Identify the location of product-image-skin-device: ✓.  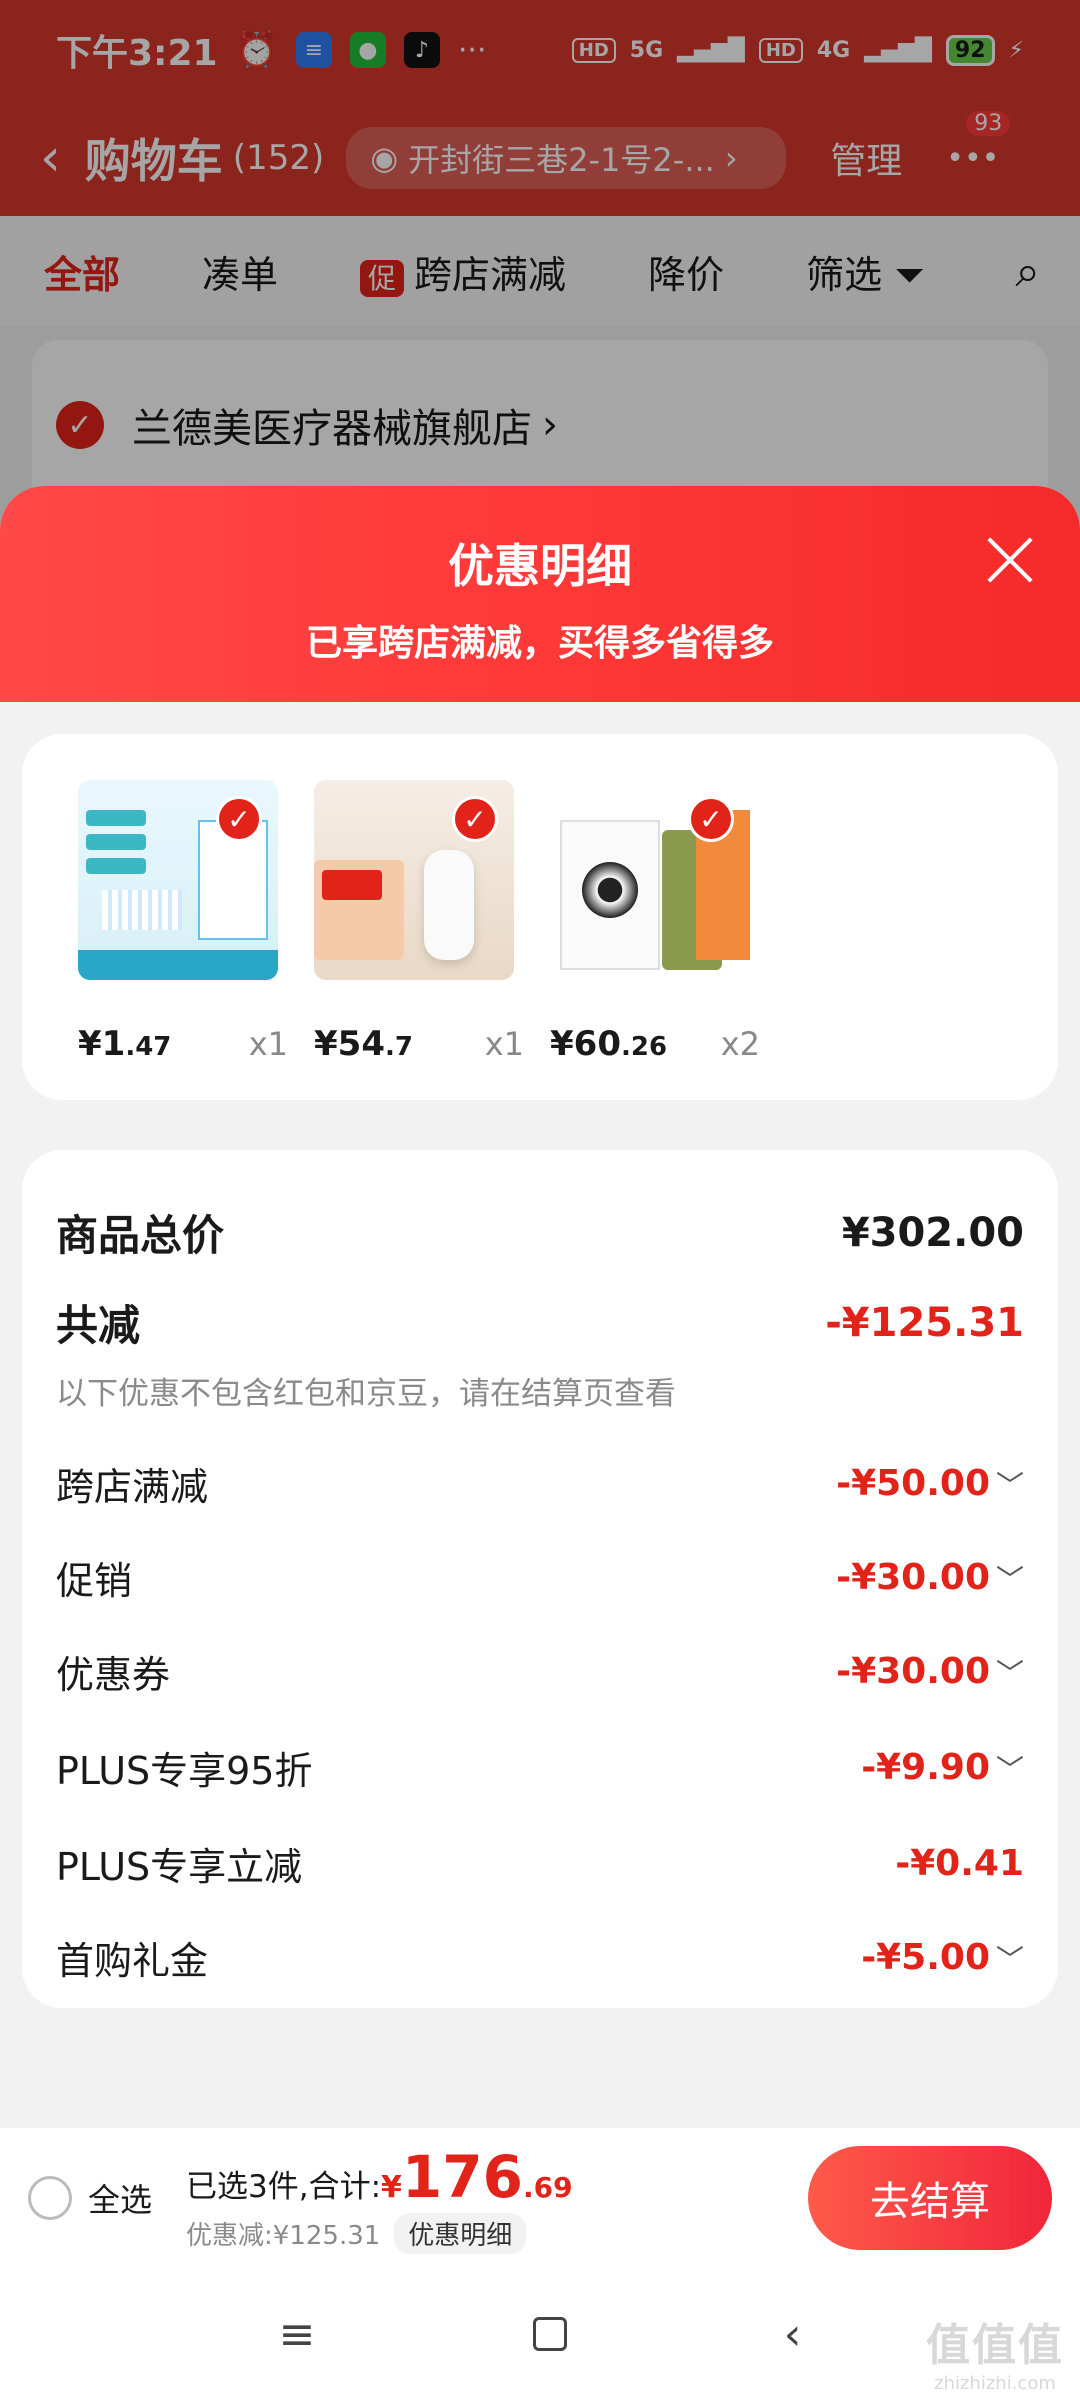
(414, 880).